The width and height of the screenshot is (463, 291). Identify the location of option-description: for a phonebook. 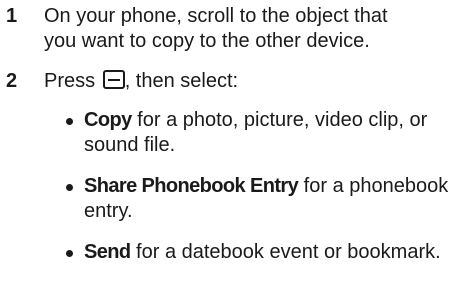
(373, 186).